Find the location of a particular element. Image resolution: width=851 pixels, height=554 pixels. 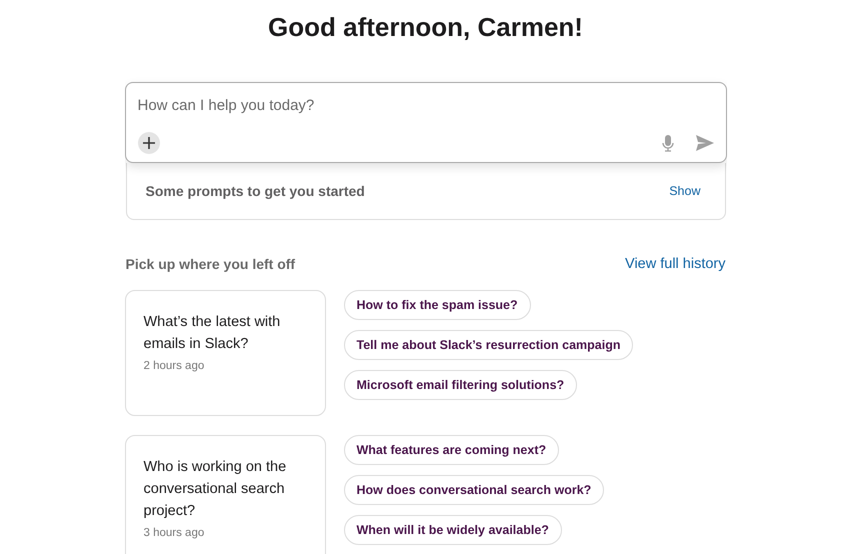

show-link: Show is located at coordinates (684, 191).